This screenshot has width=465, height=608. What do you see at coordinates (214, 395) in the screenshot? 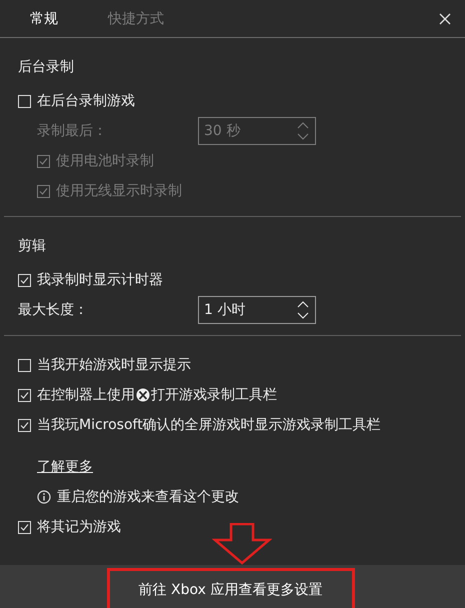
I see `checkbox-label: 打开游戏录制工具栏` at bounding box center [214, 395].